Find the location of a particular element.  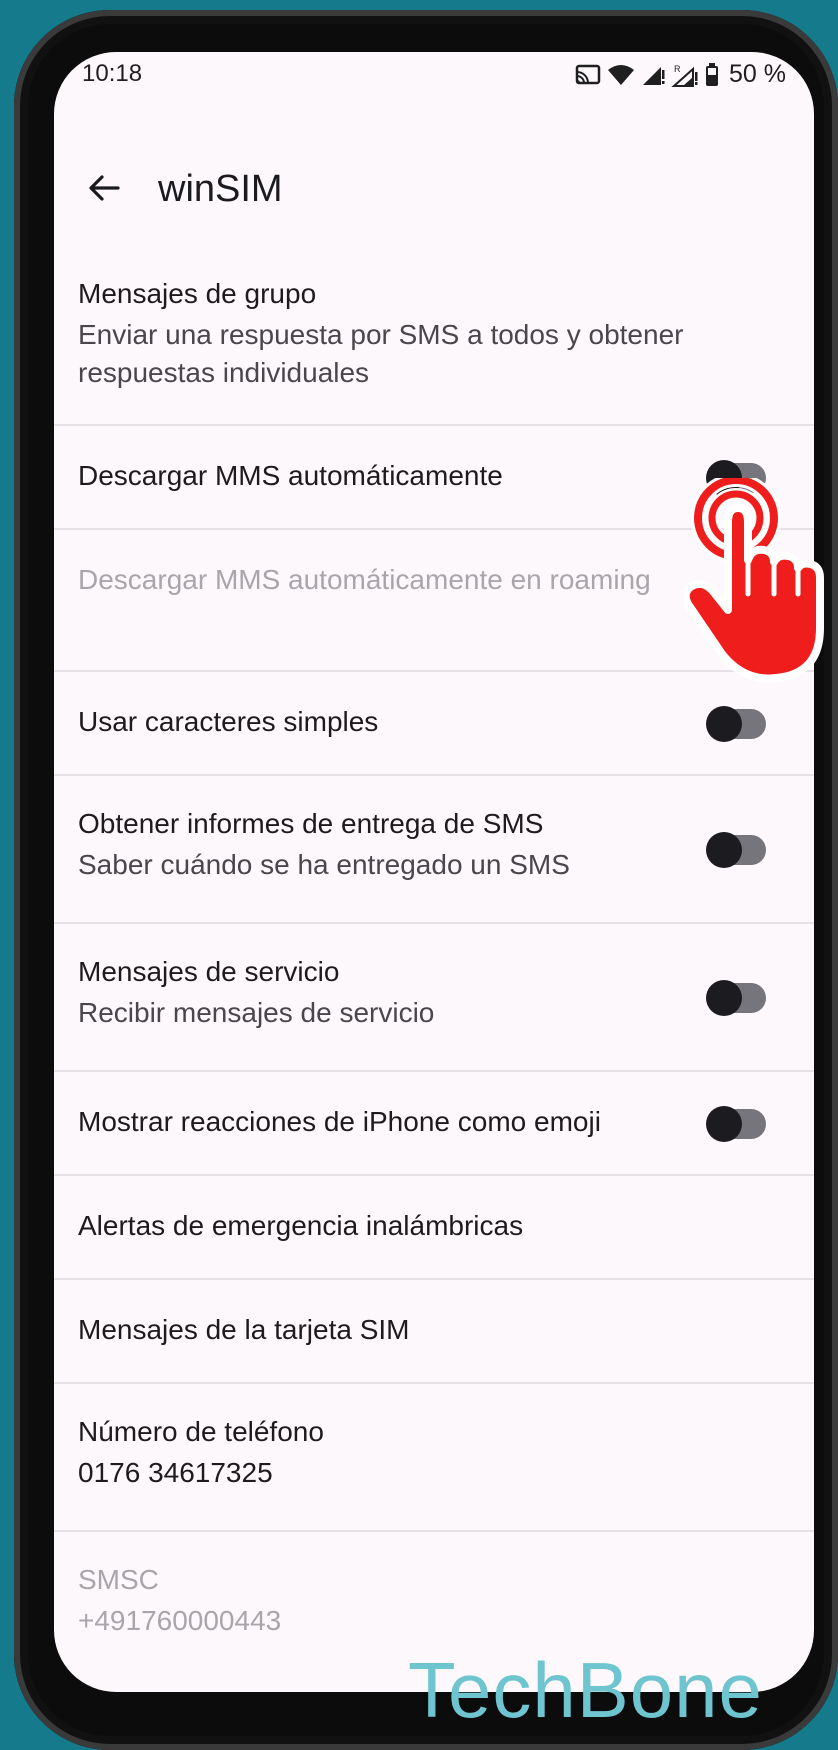

setting-sim-messages: Mensajes de la tarjeta SIM is located at coordinates (434, 1332).